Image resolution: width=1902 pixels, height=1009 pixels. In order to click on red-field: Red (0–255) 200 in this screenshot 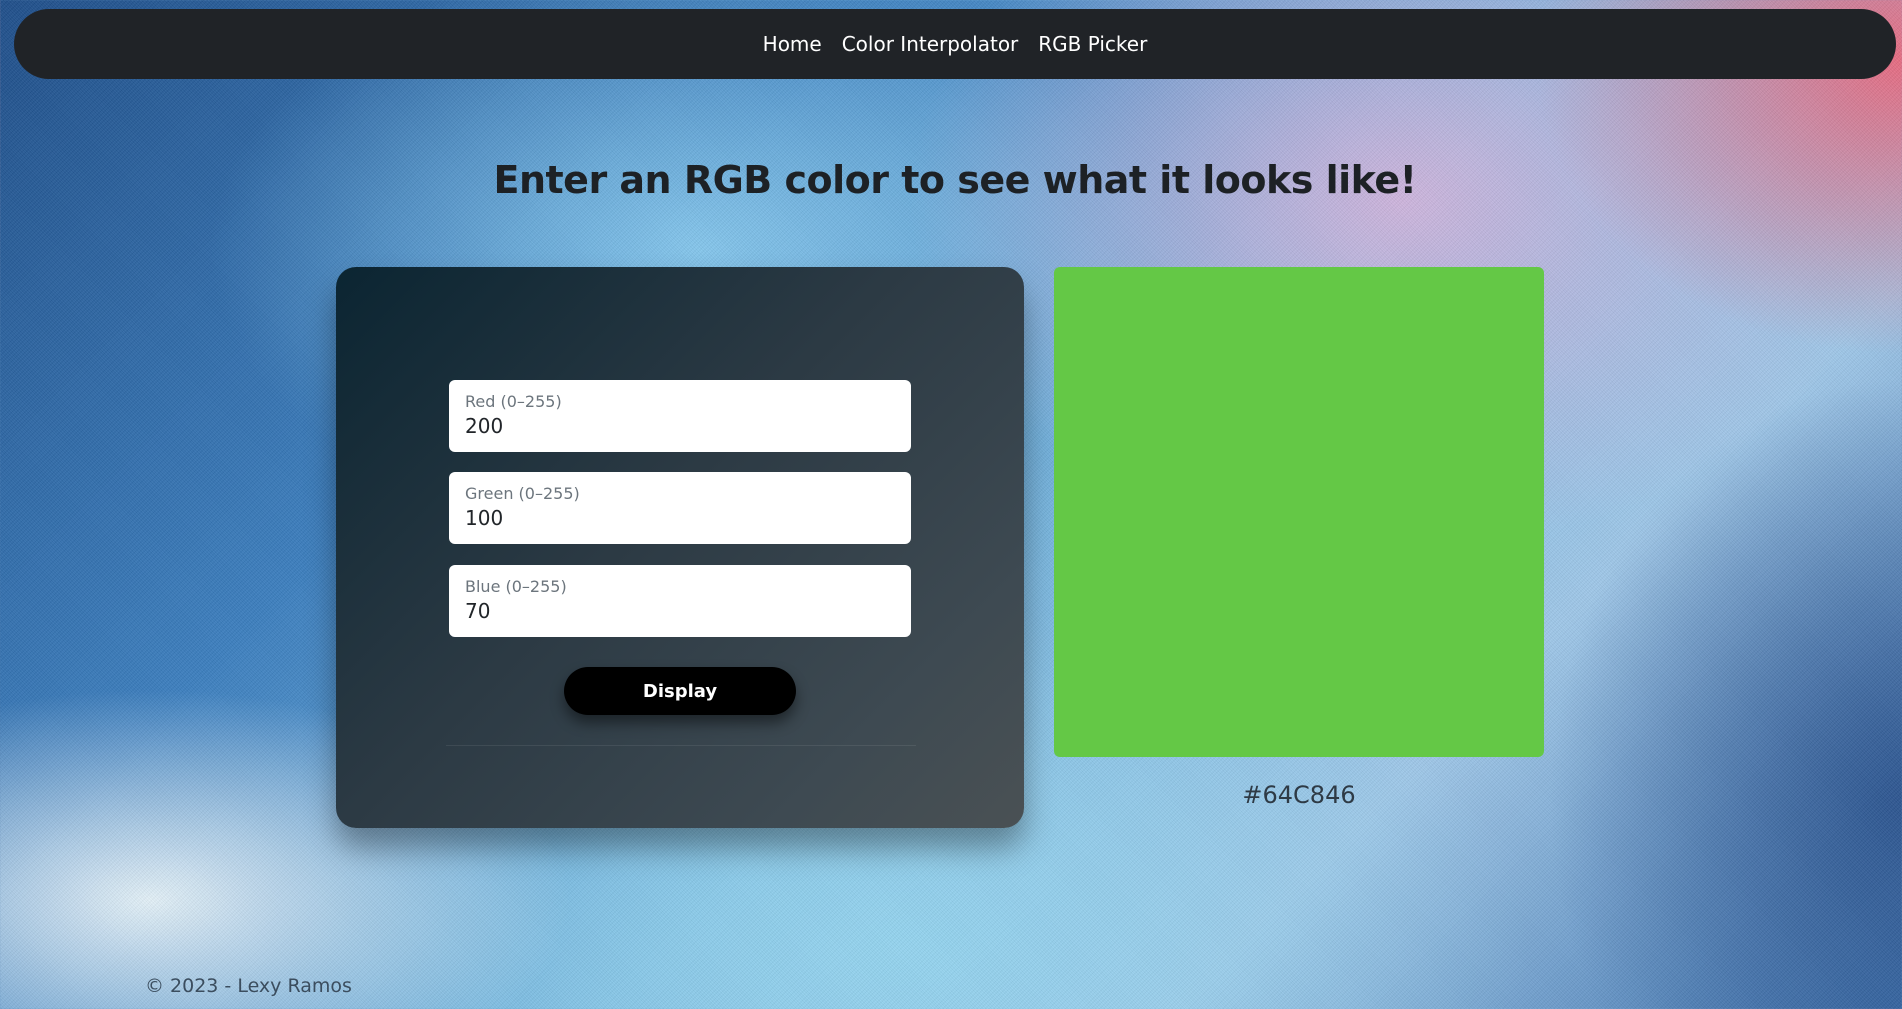, I will do `click(680, 416)`.